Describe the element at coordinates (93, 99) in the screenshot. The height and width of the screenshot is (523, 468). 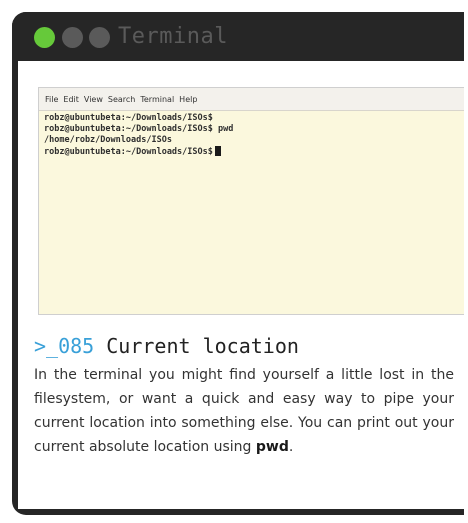
I see `menu-item-view: View` at that location.